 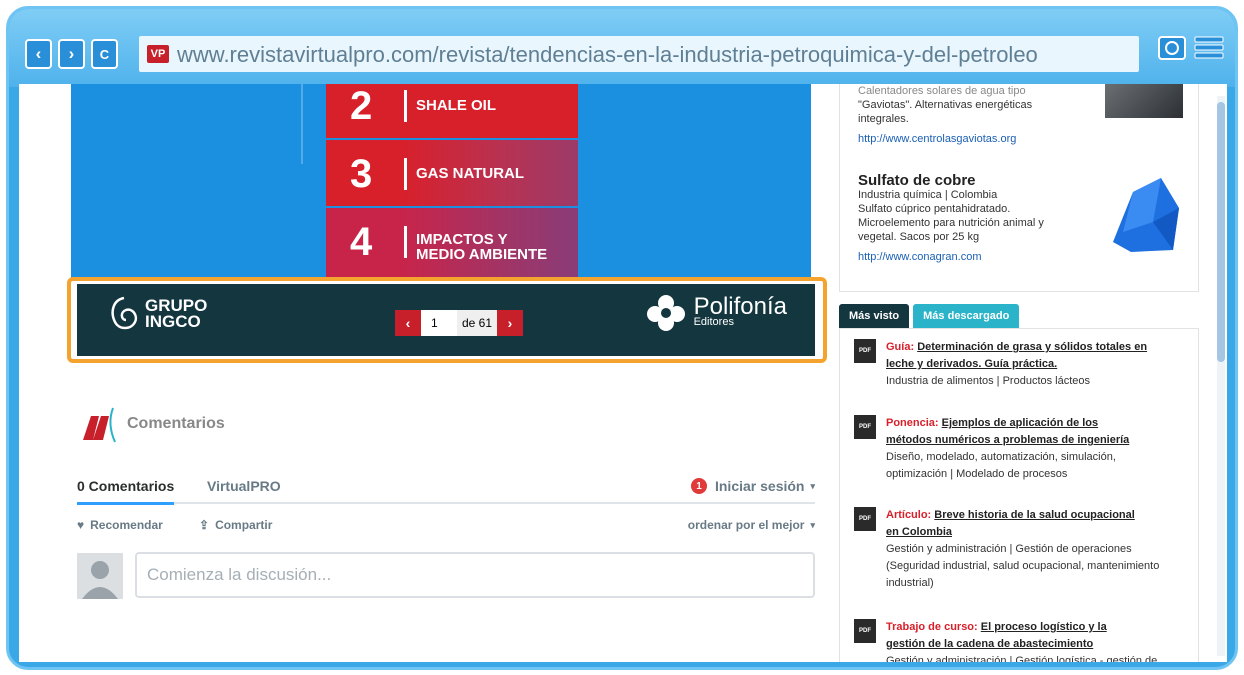 What do you see at coordinates (1221, 232) in the screenshot?
I see `scrollbar-thumb` at bounding box center [1221, 232].